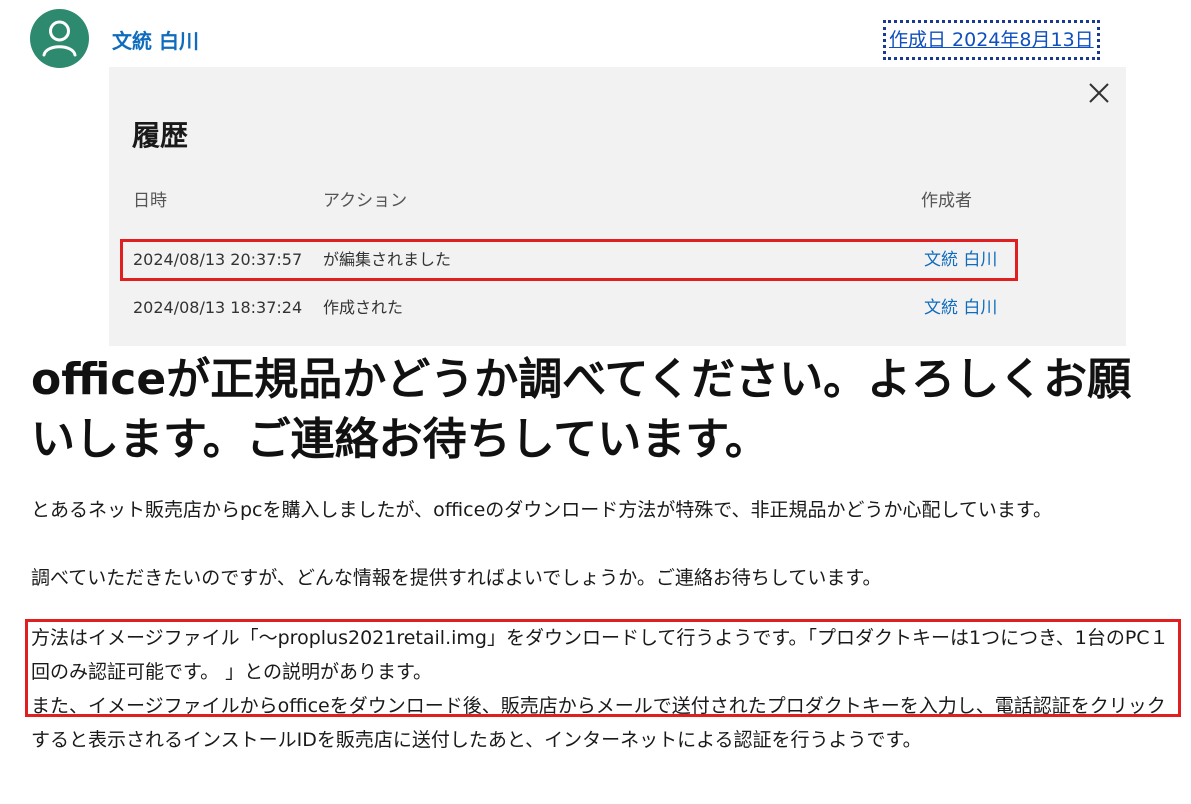  I want to click on history-row-2-datetime: 2024/08/13 18:37:24, so click(218, 307).